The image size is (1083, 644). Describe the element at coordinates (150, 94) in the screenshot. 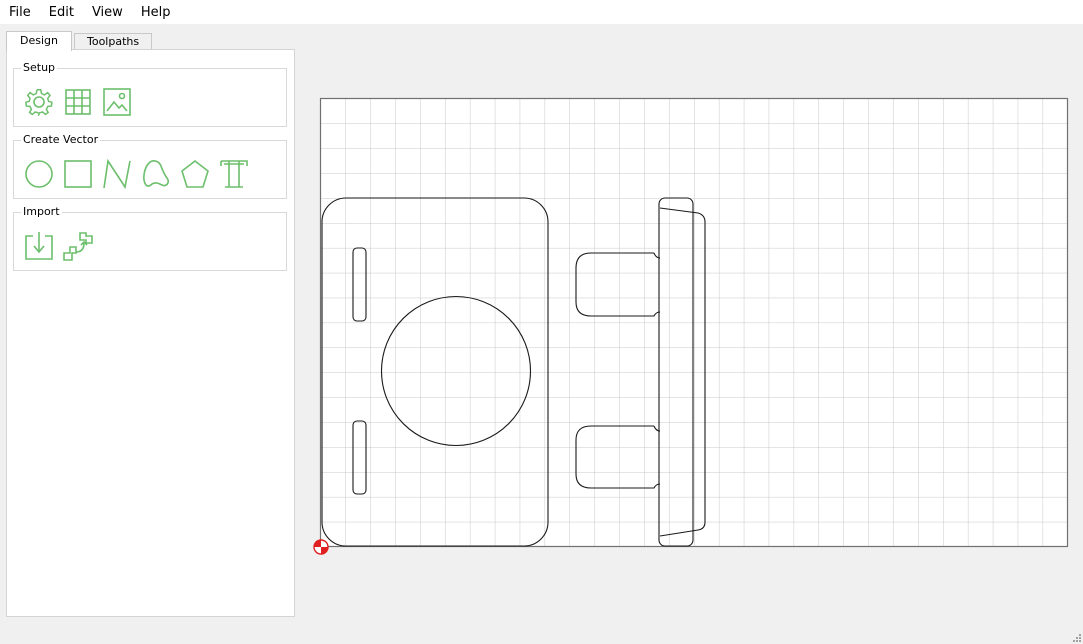

I see `setup-group: Setup` at that location.